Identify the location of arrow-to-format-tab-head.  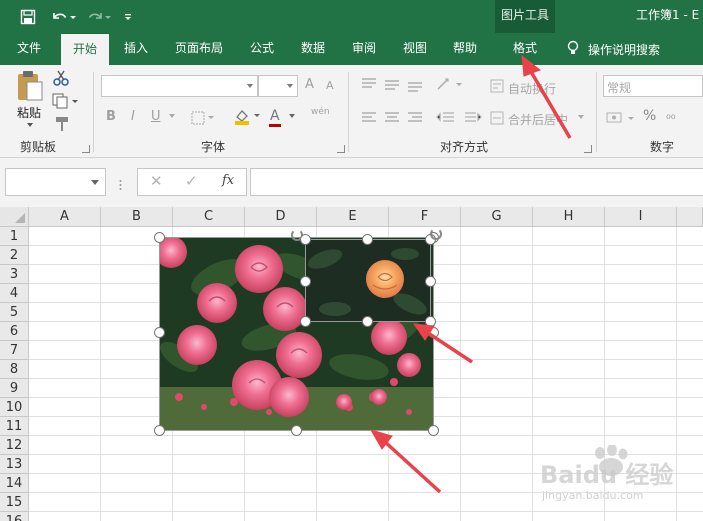
(531, 65).